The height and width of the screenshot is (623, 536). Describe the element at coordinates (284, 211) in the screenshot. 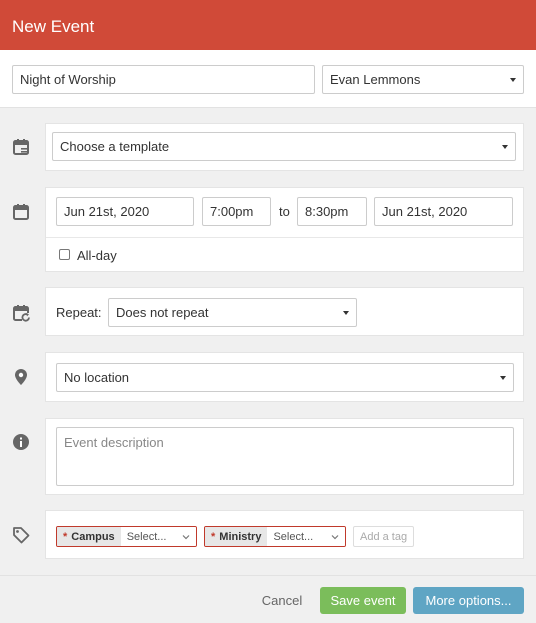

I see `to-label: to` at that location.